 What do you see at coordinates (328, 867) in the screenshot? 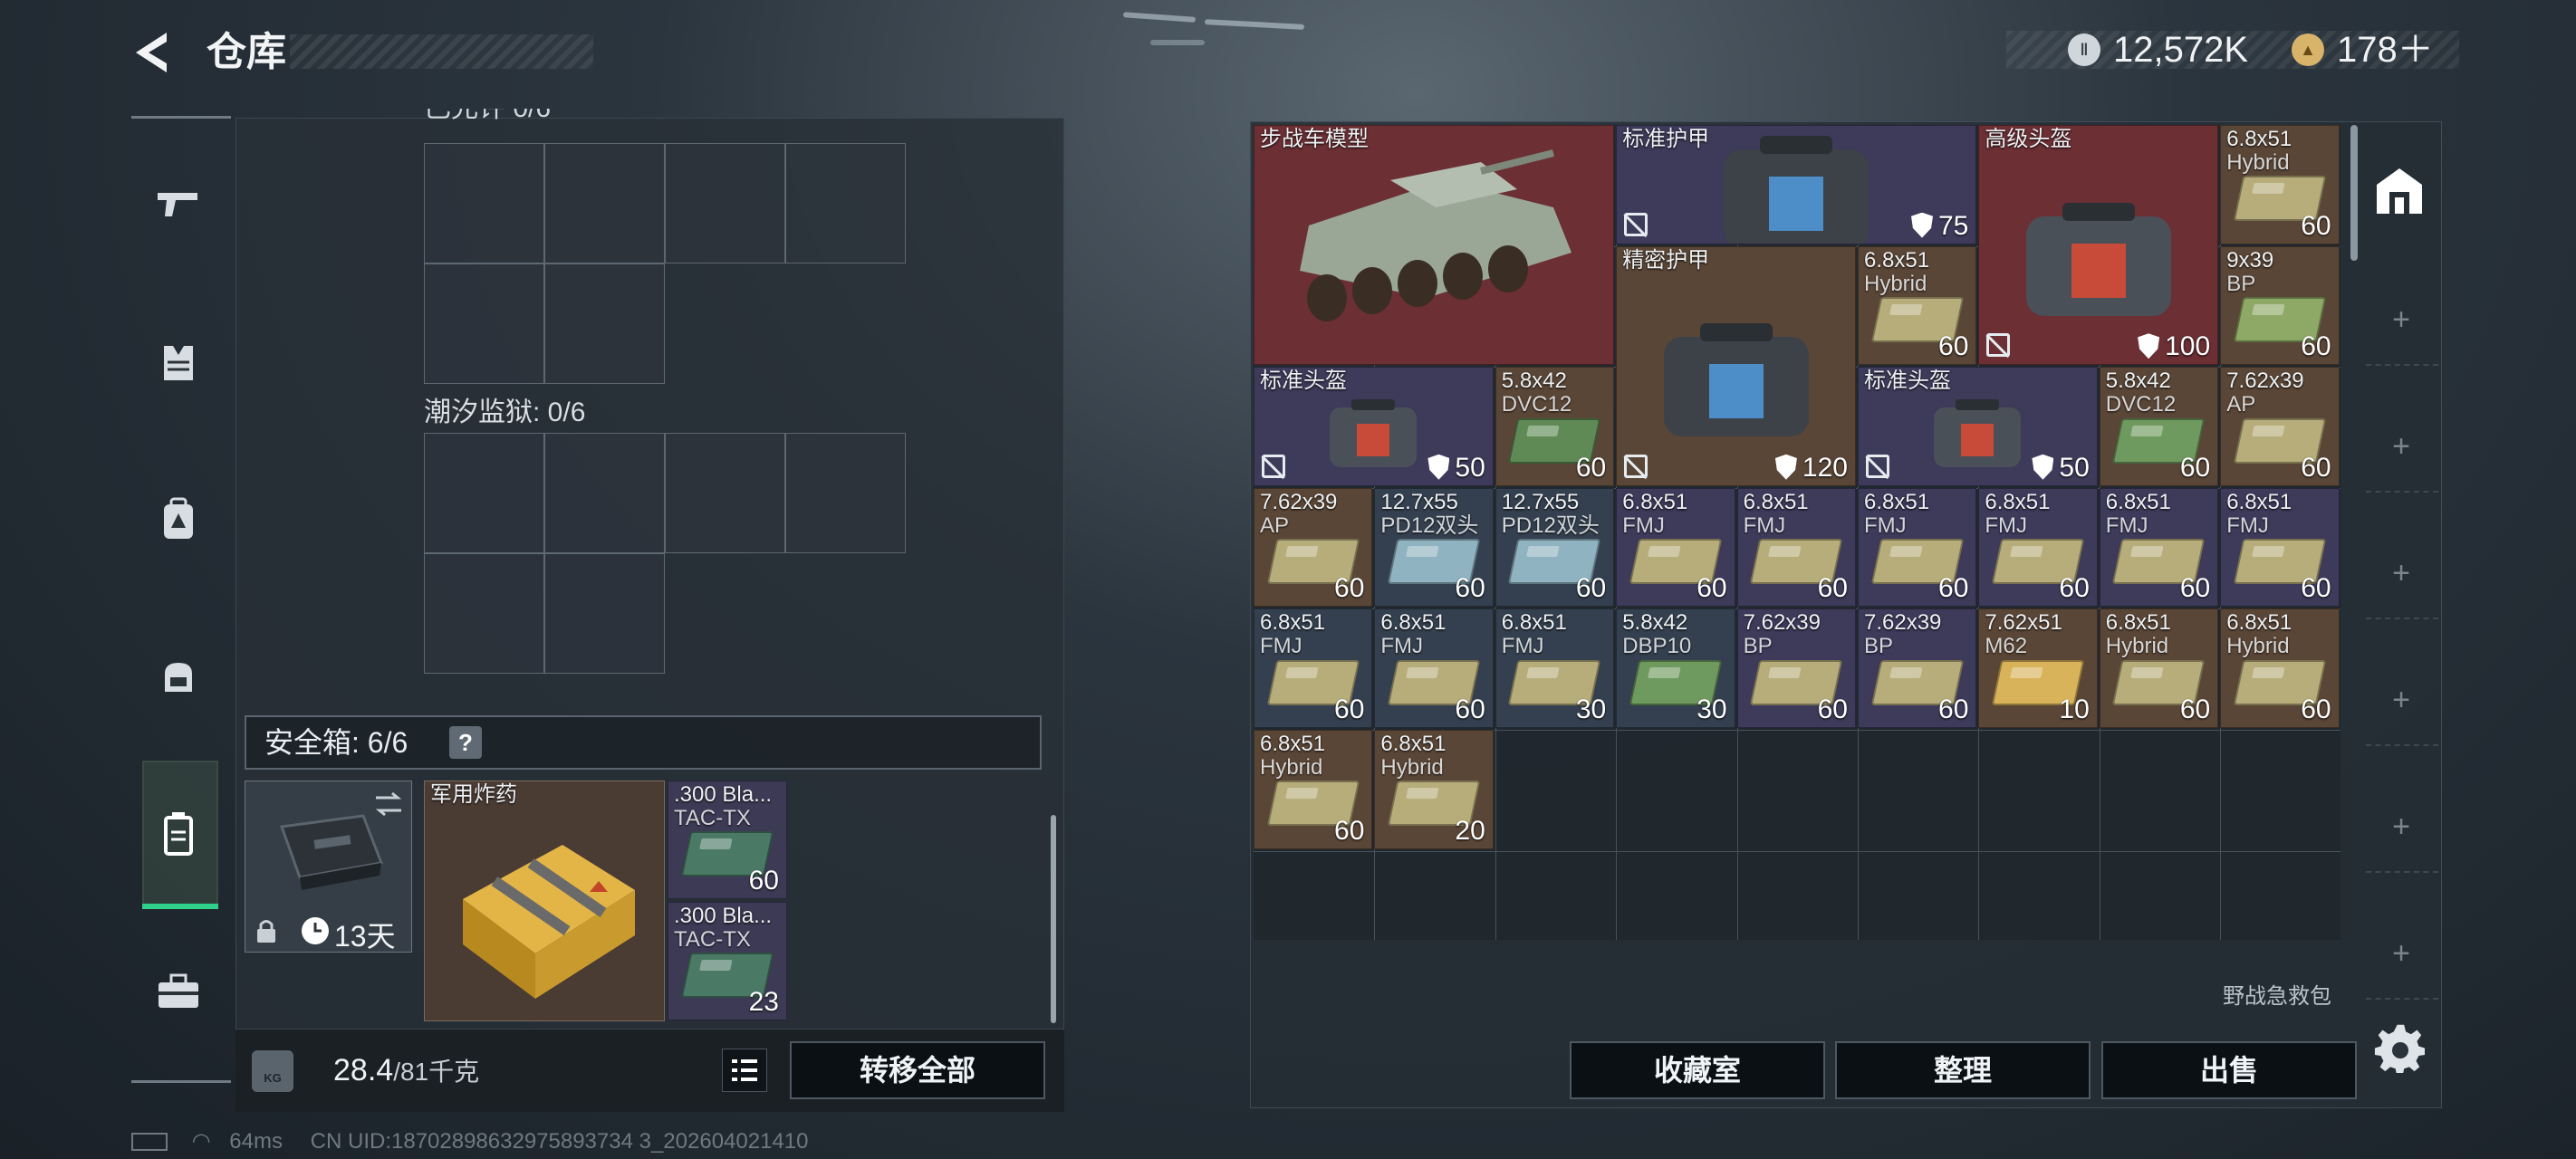
I see `safe-case-slot: 13天` at bounding box center [328, 867].